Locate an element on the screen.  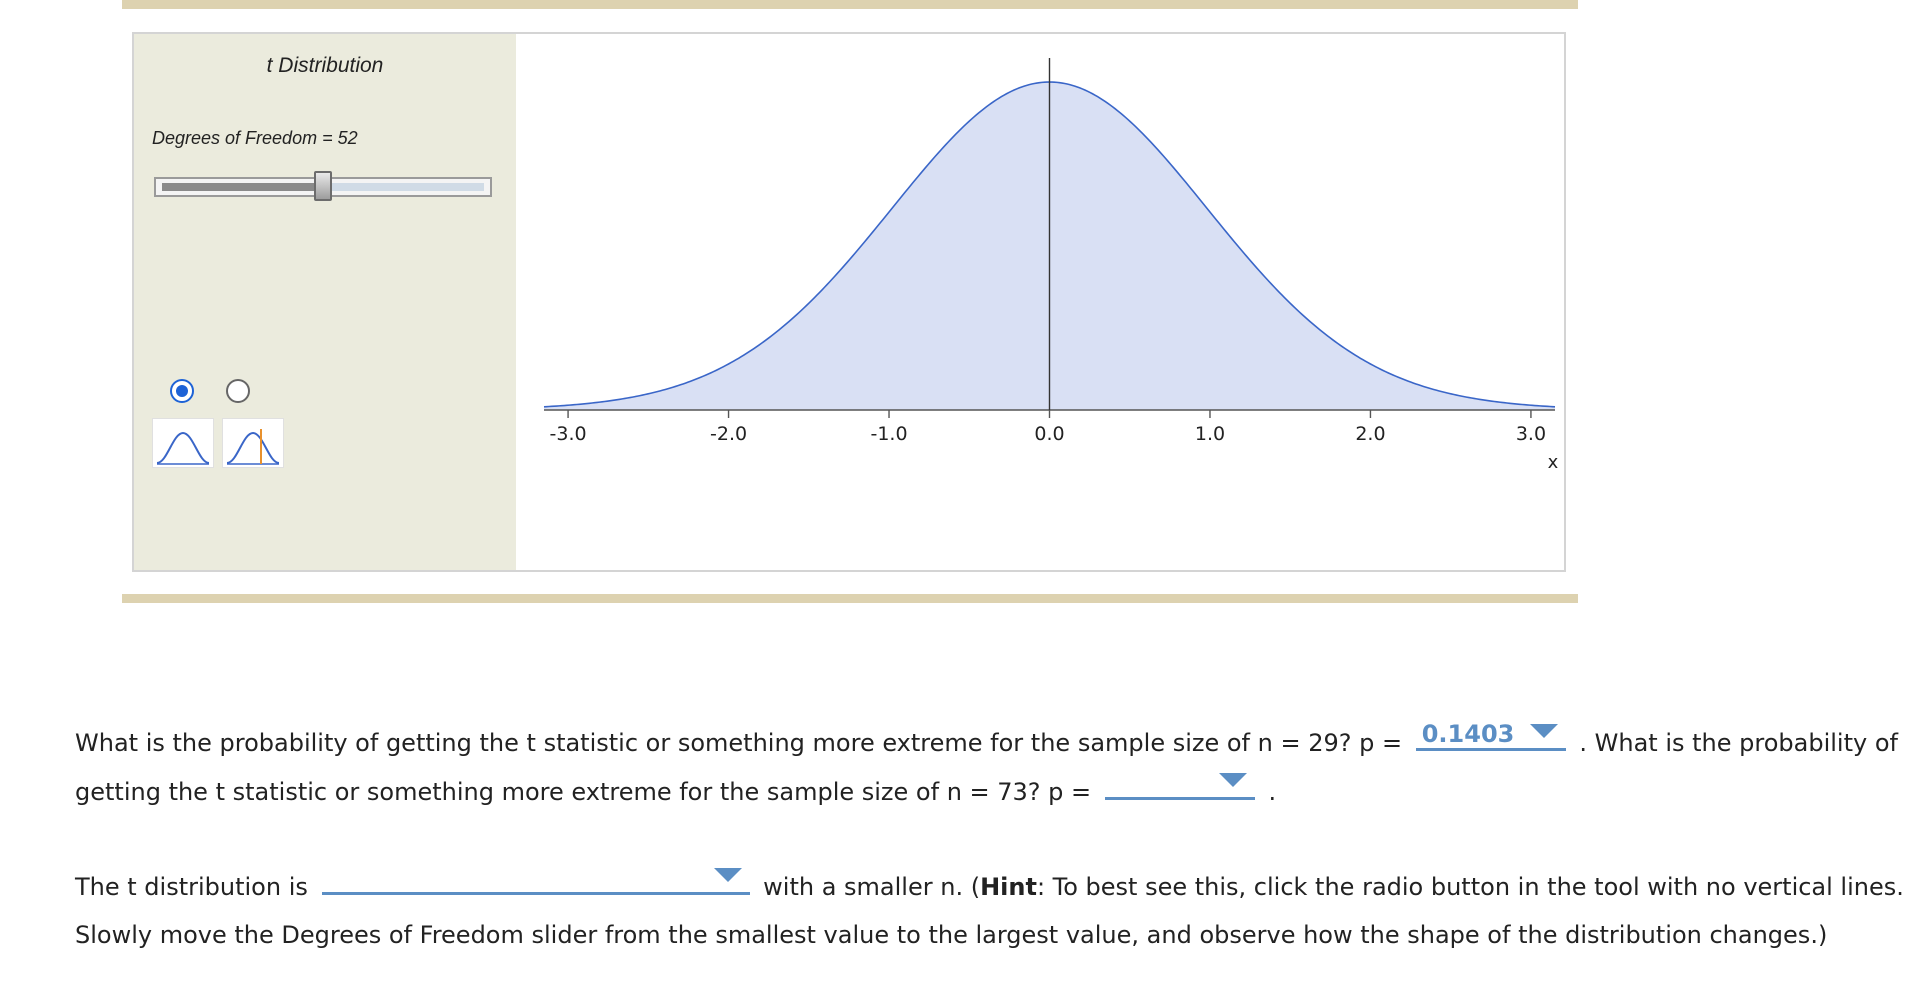
degrees-of-freedom-label: Degrees of Freedom = 52 is located at coordinates (255, 138).